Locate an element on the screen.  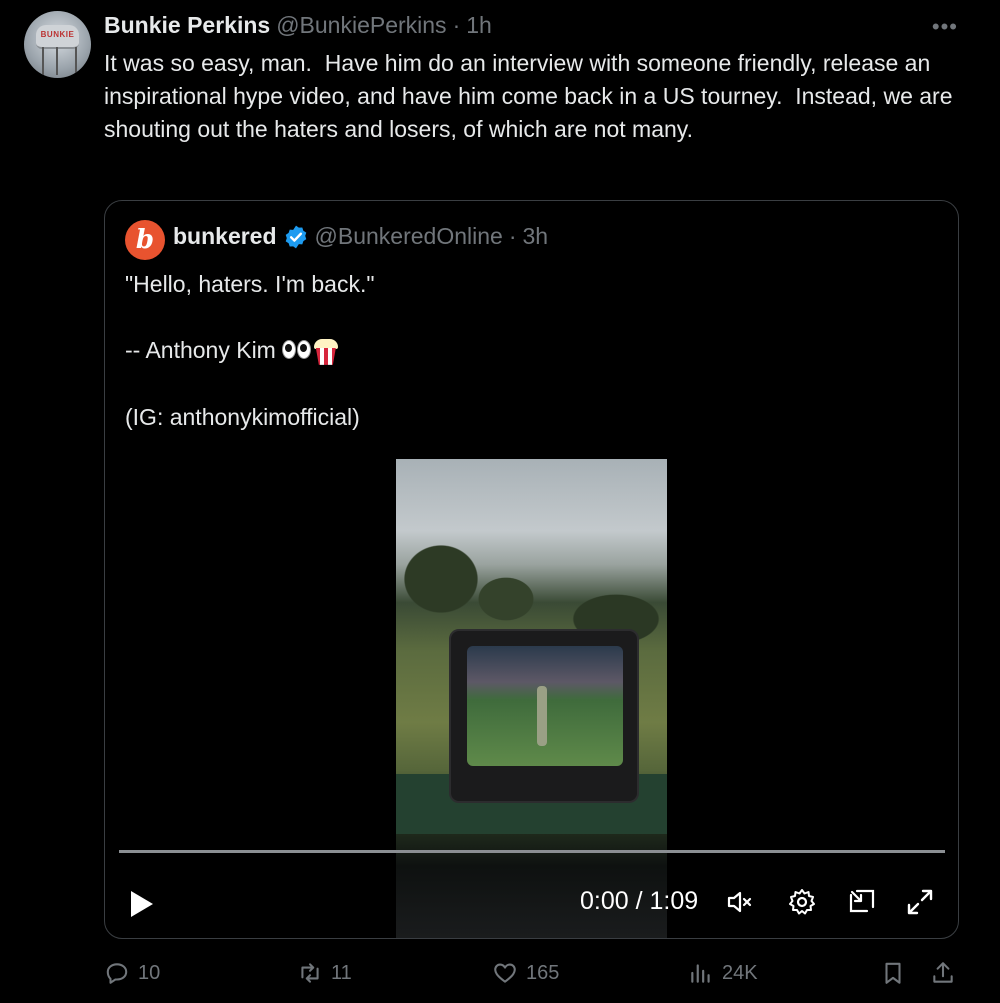
like-button: 165 is located at coordinates (525, 973).